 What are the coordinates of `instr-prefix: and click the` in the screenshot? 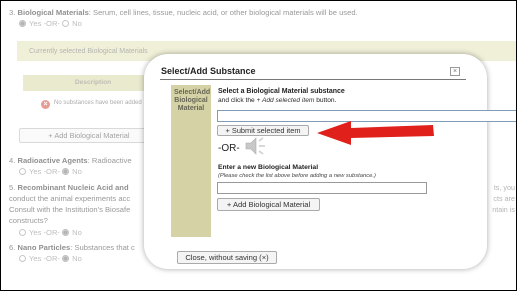 It's located at (236, 100).